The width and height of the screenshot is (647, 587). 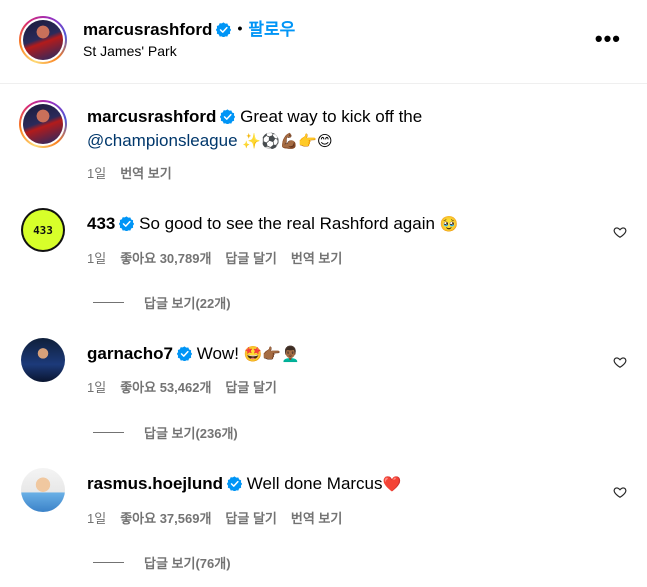 I want to click on header-avatar, so click(x=43, y=40).